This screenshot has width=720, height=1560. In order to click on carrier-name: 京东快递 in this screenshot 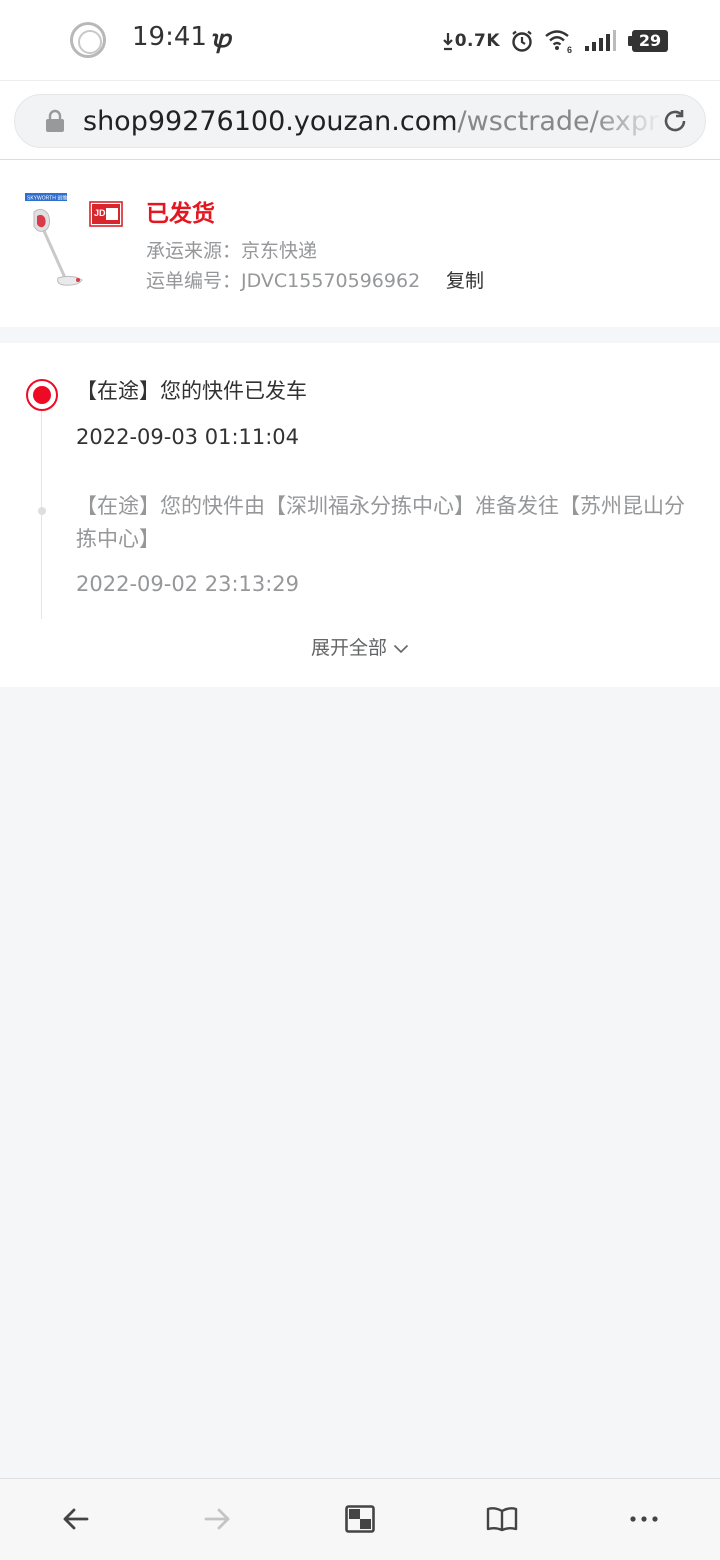, I will do `click(279, 251)`.